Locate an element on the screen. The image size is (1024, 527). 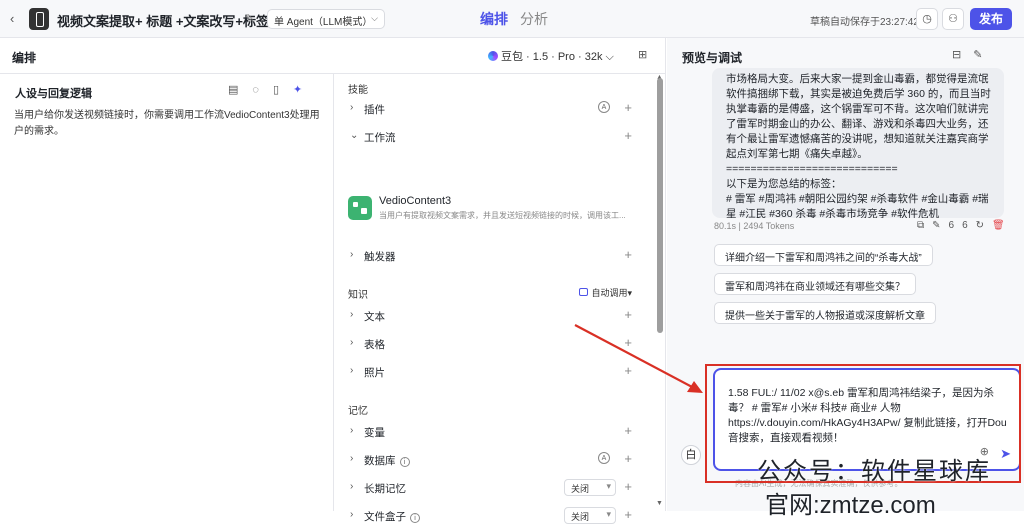
info-icon: i is located at coordinates (415, 518).